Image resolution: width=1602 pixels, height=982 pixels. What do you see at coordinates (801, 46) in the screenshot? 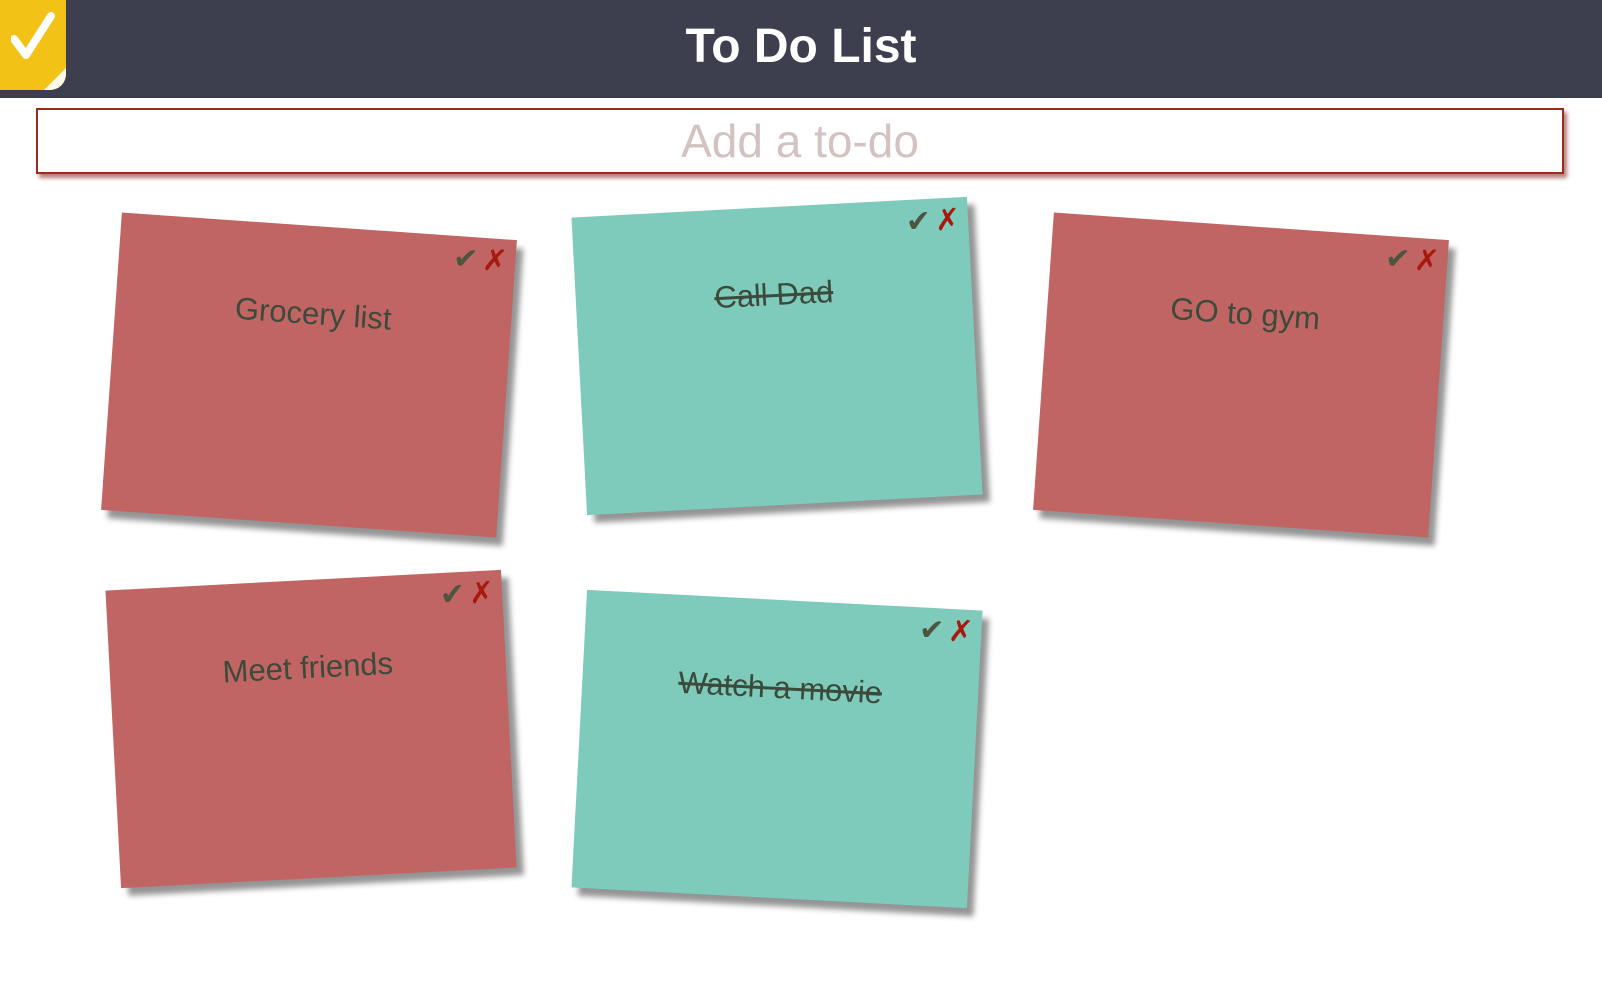
I see `page-title: To Do List` at bounding box center [801, 46].